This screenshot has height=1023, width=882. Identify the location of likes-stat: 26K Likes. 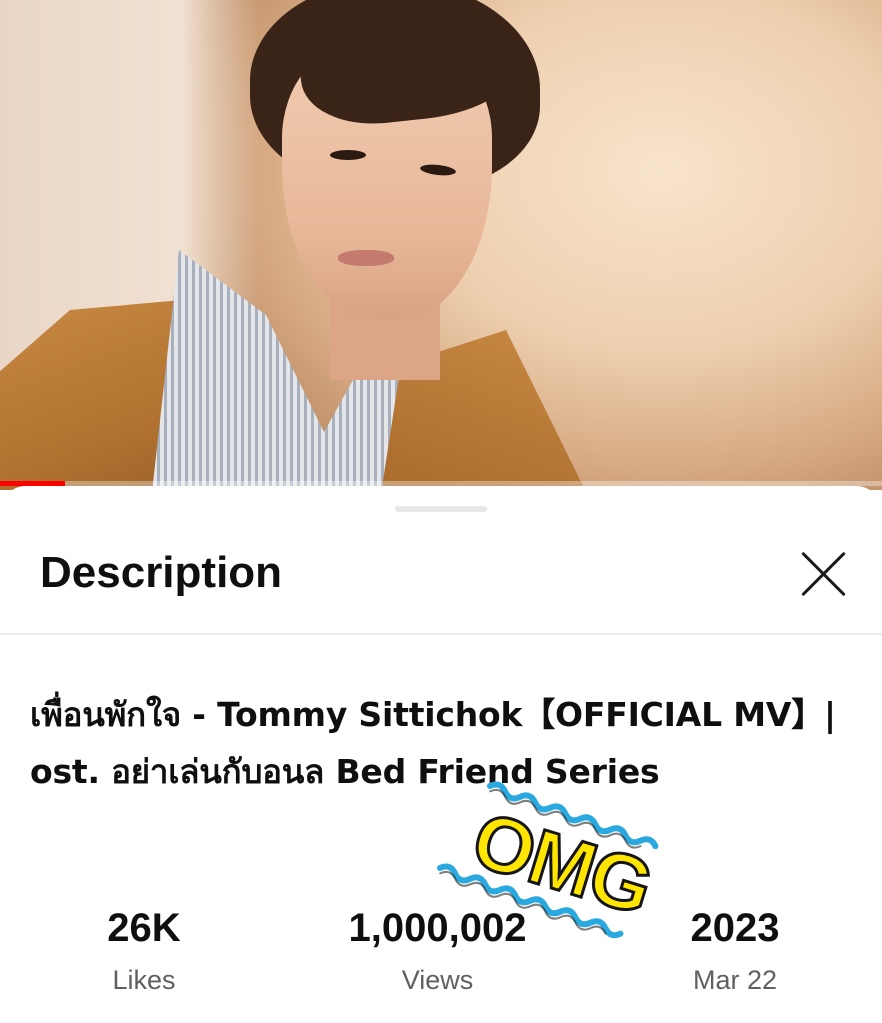
(144, 951).